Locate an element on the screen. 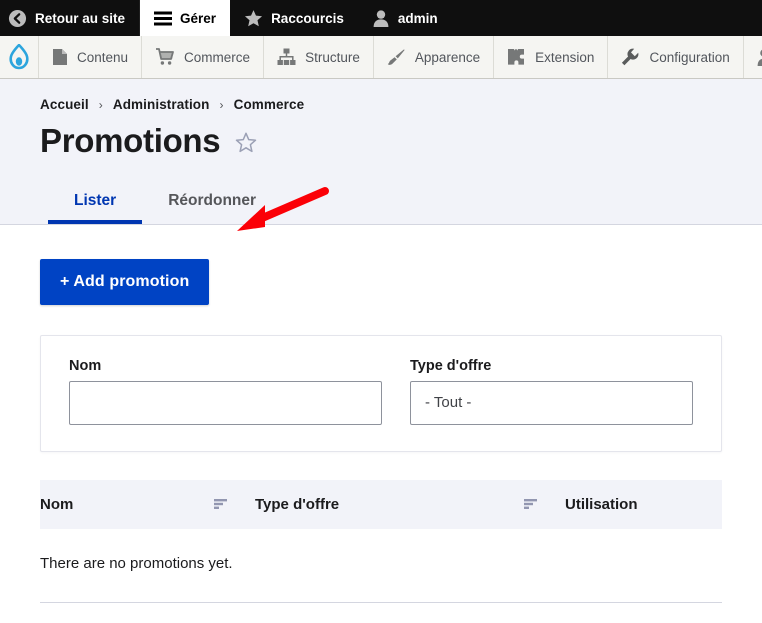  breadcrumb-item-accueil: Accueil is located at coordinates (64, 104).